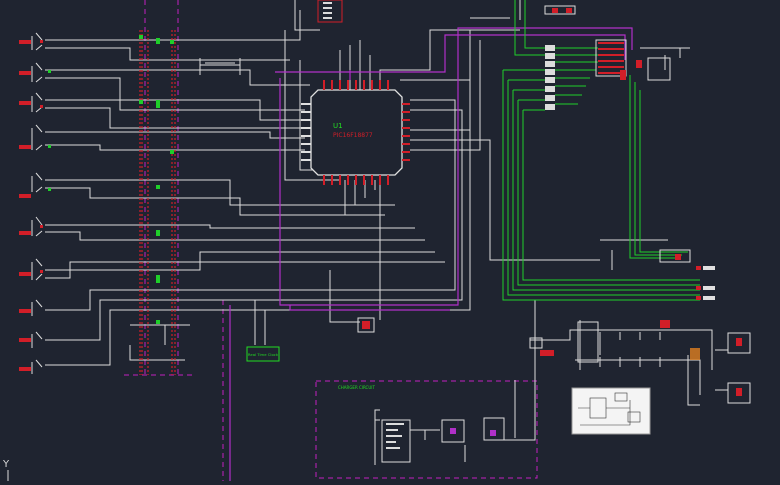  What do you see at coordinates (6, 464) in the screenshot?
I see `ucs-label: Y` at bounding box center [6, 464].